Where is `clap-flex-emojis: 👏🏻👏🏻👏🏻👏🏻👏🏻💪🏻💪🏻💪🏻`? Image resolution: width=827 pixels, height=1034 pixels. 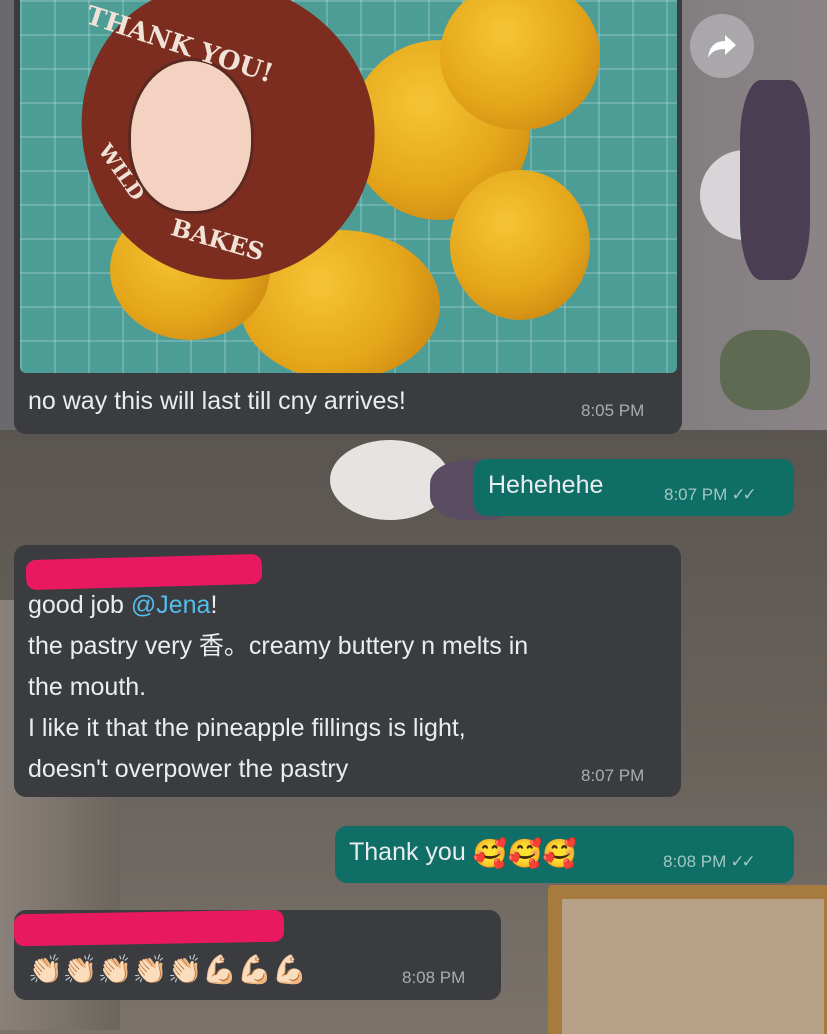
clap-flex-emojis: 👏🏻👏🏻👏🏻👏🏻👏🏻💪🏻💪🏻💪🏻 is located at coordinates (167, 969).